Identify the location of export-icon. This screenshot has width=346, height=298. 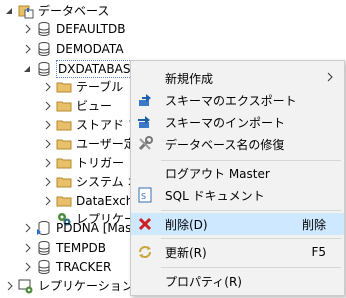
(145, 100).